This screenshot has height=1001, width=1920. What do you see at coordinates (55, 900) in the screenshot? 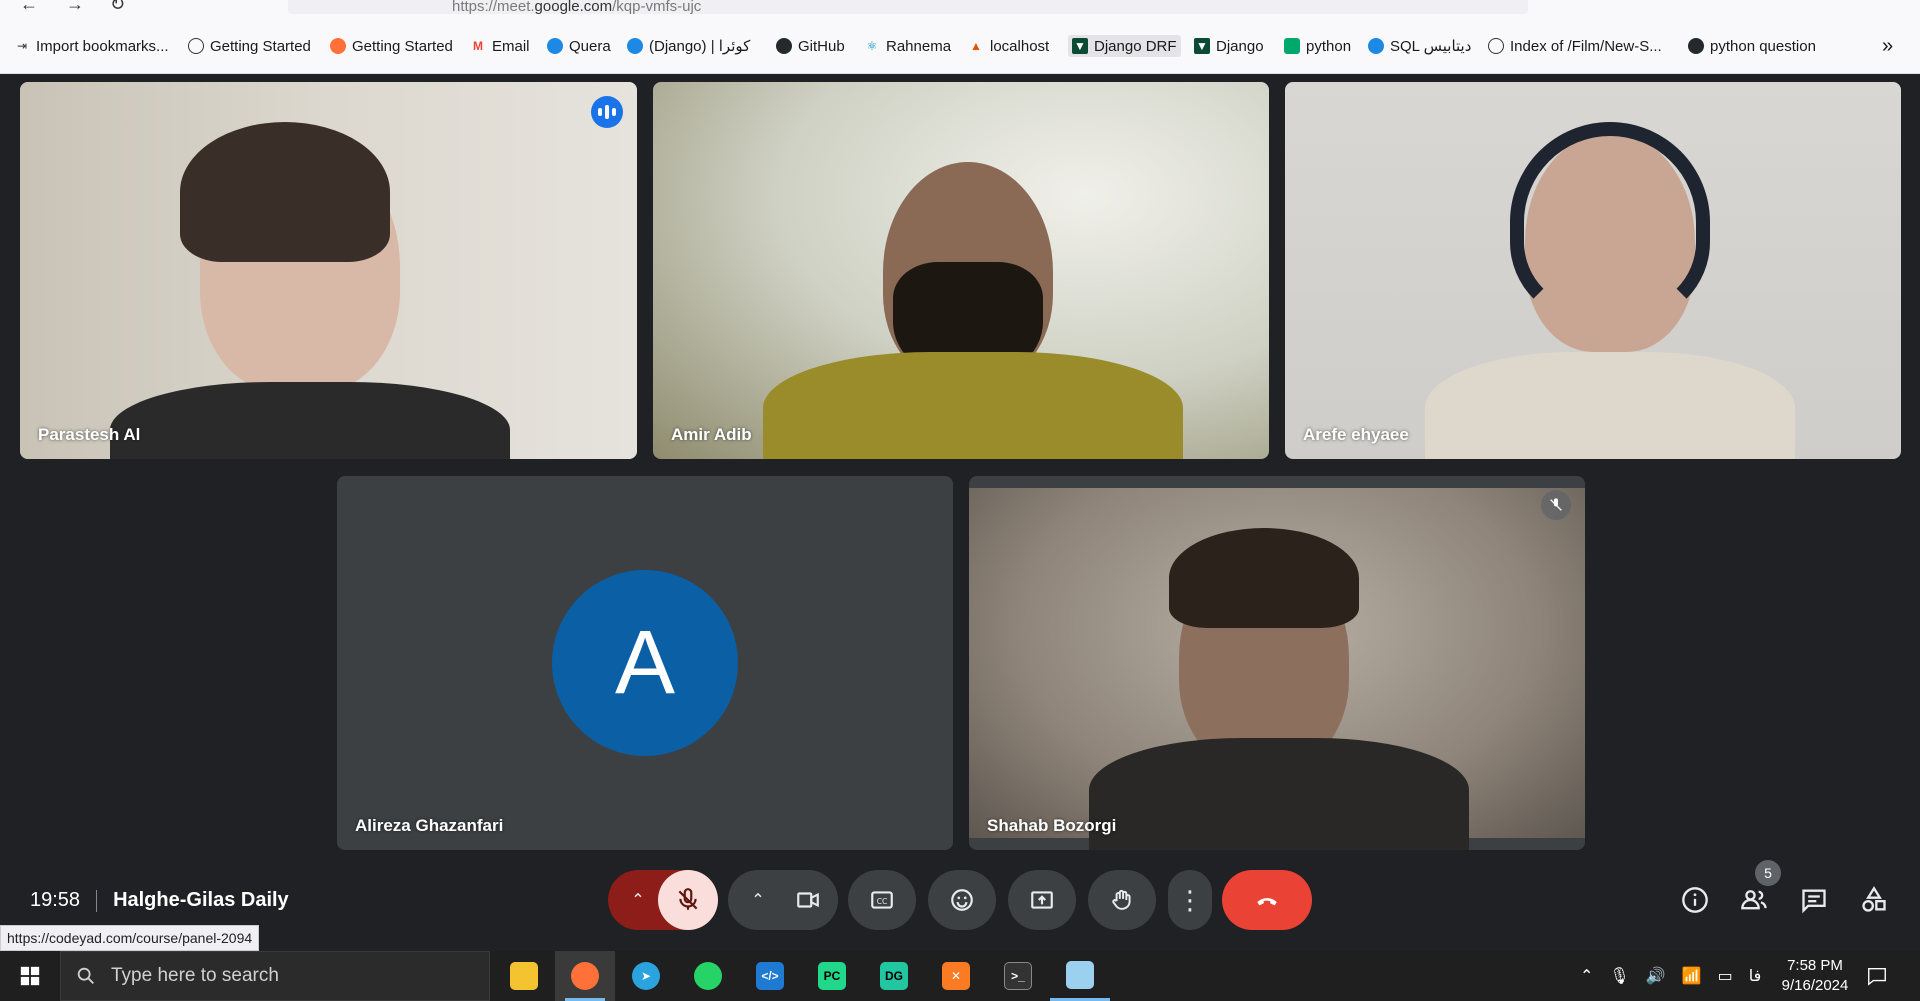
I see `meeting-time: 19:58` at bounding box center [55, 900].